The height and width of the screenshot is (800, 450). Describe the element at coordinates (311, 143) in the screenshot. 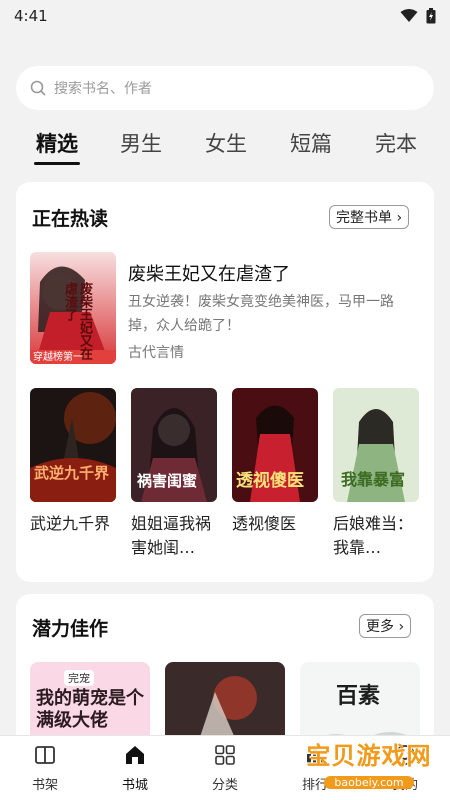

I see `tab-short: 短篇` at that location.